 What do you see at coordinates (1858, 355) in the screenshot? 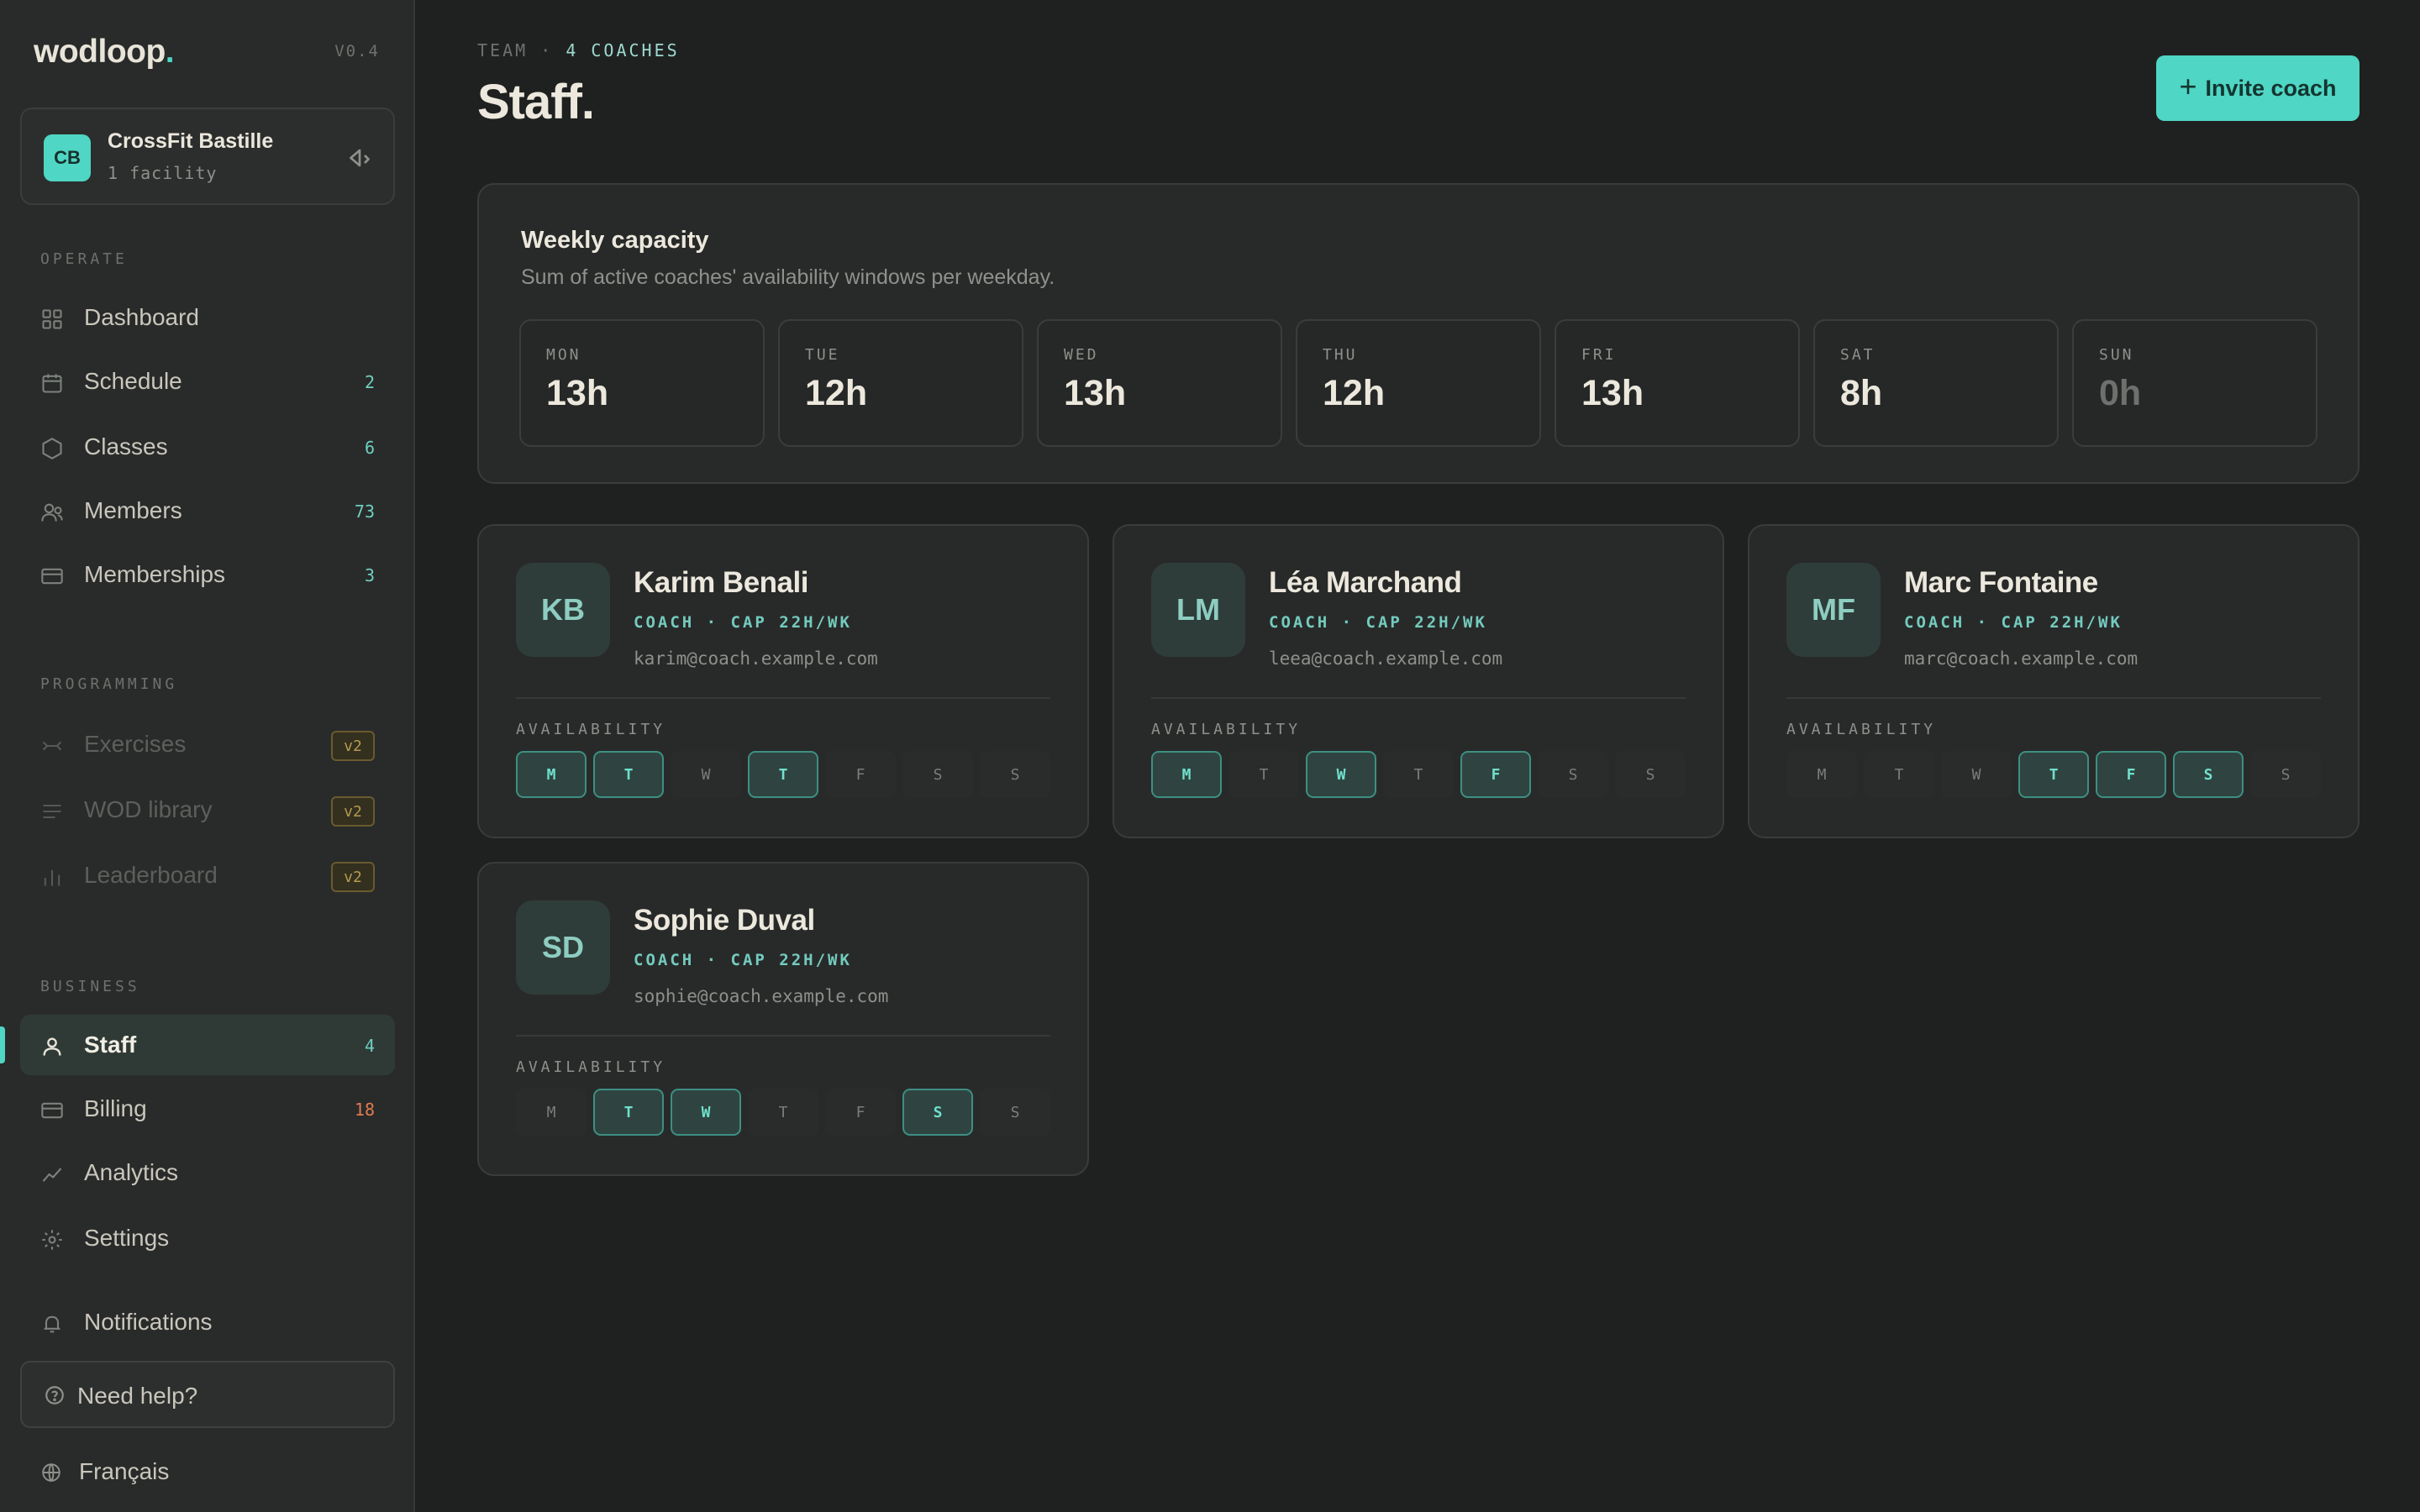
I see `day-name: SAT` at bounding box center [1858, 355].